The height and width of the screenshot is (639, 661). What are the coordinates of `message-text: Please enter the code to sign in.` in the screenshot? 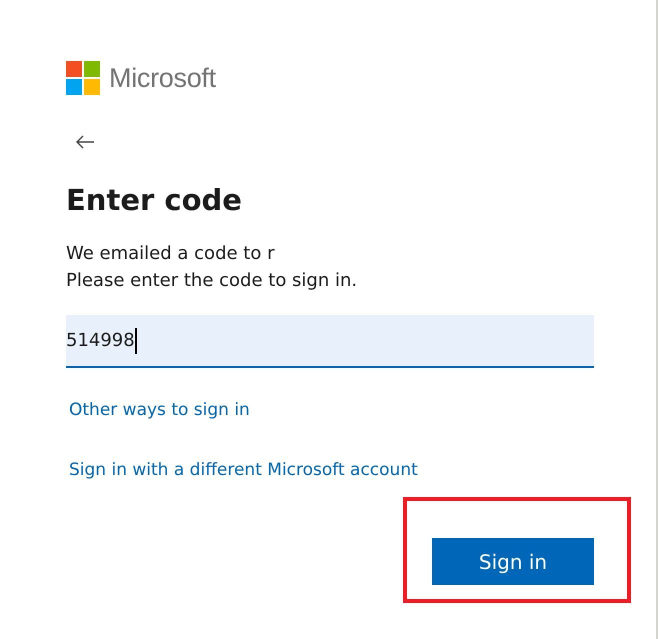 It's located at (212, 281).